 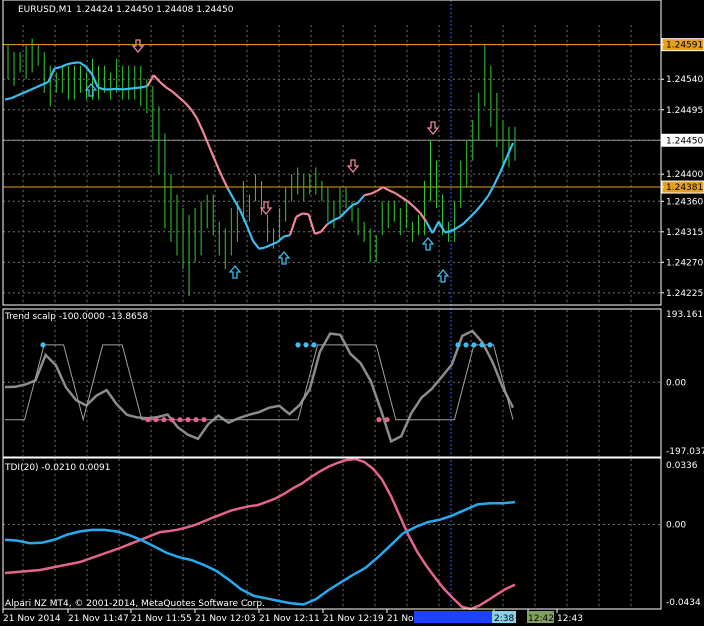 I want to click on price-tick-label: 1.24315, so click(x=684, y=233).